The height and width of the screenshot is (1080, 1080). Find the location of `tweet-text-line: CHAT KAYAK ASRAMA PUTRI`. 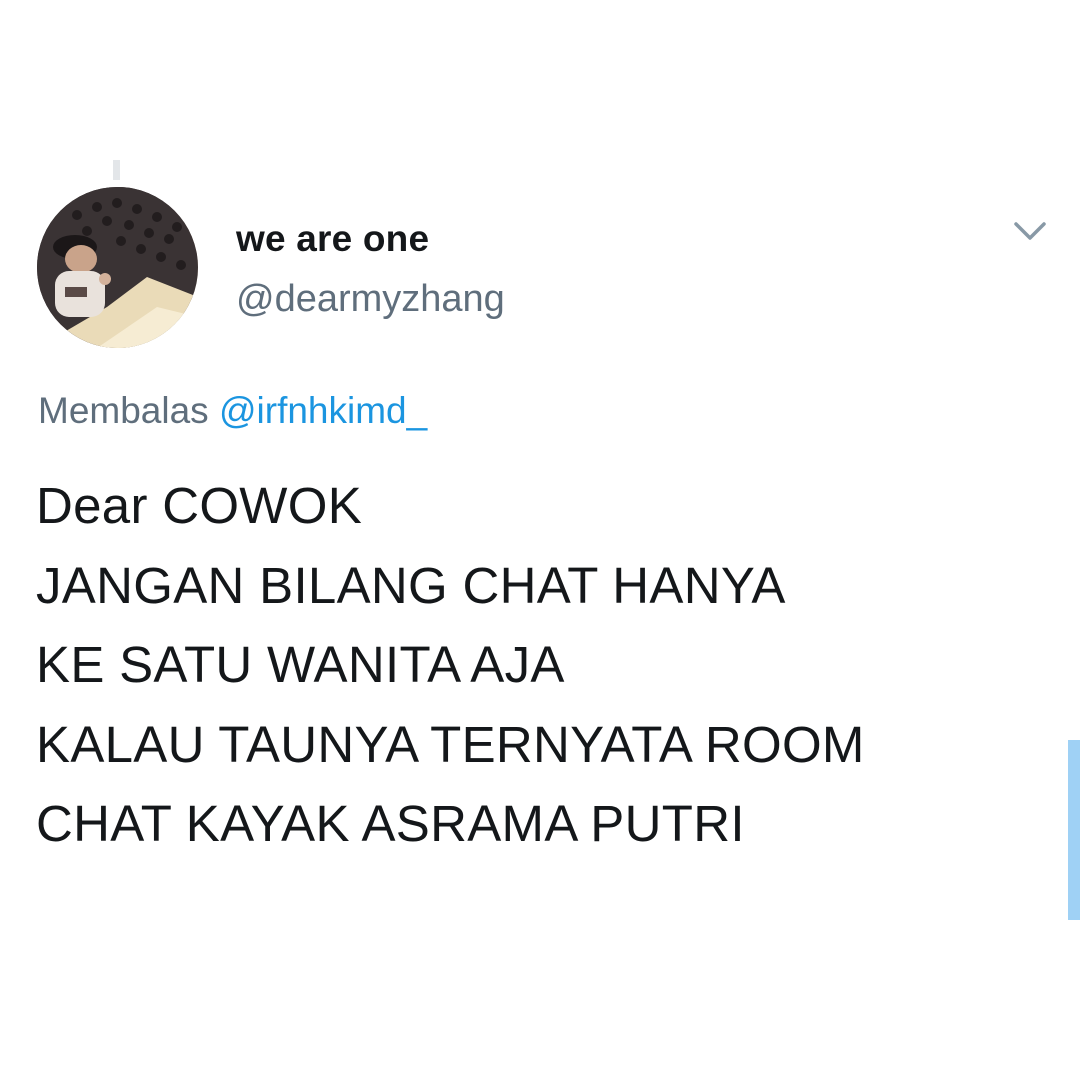

tweet-text-line: CHAT KAYAK ASRAMA PUTRI is located at coordinates (390, 823).